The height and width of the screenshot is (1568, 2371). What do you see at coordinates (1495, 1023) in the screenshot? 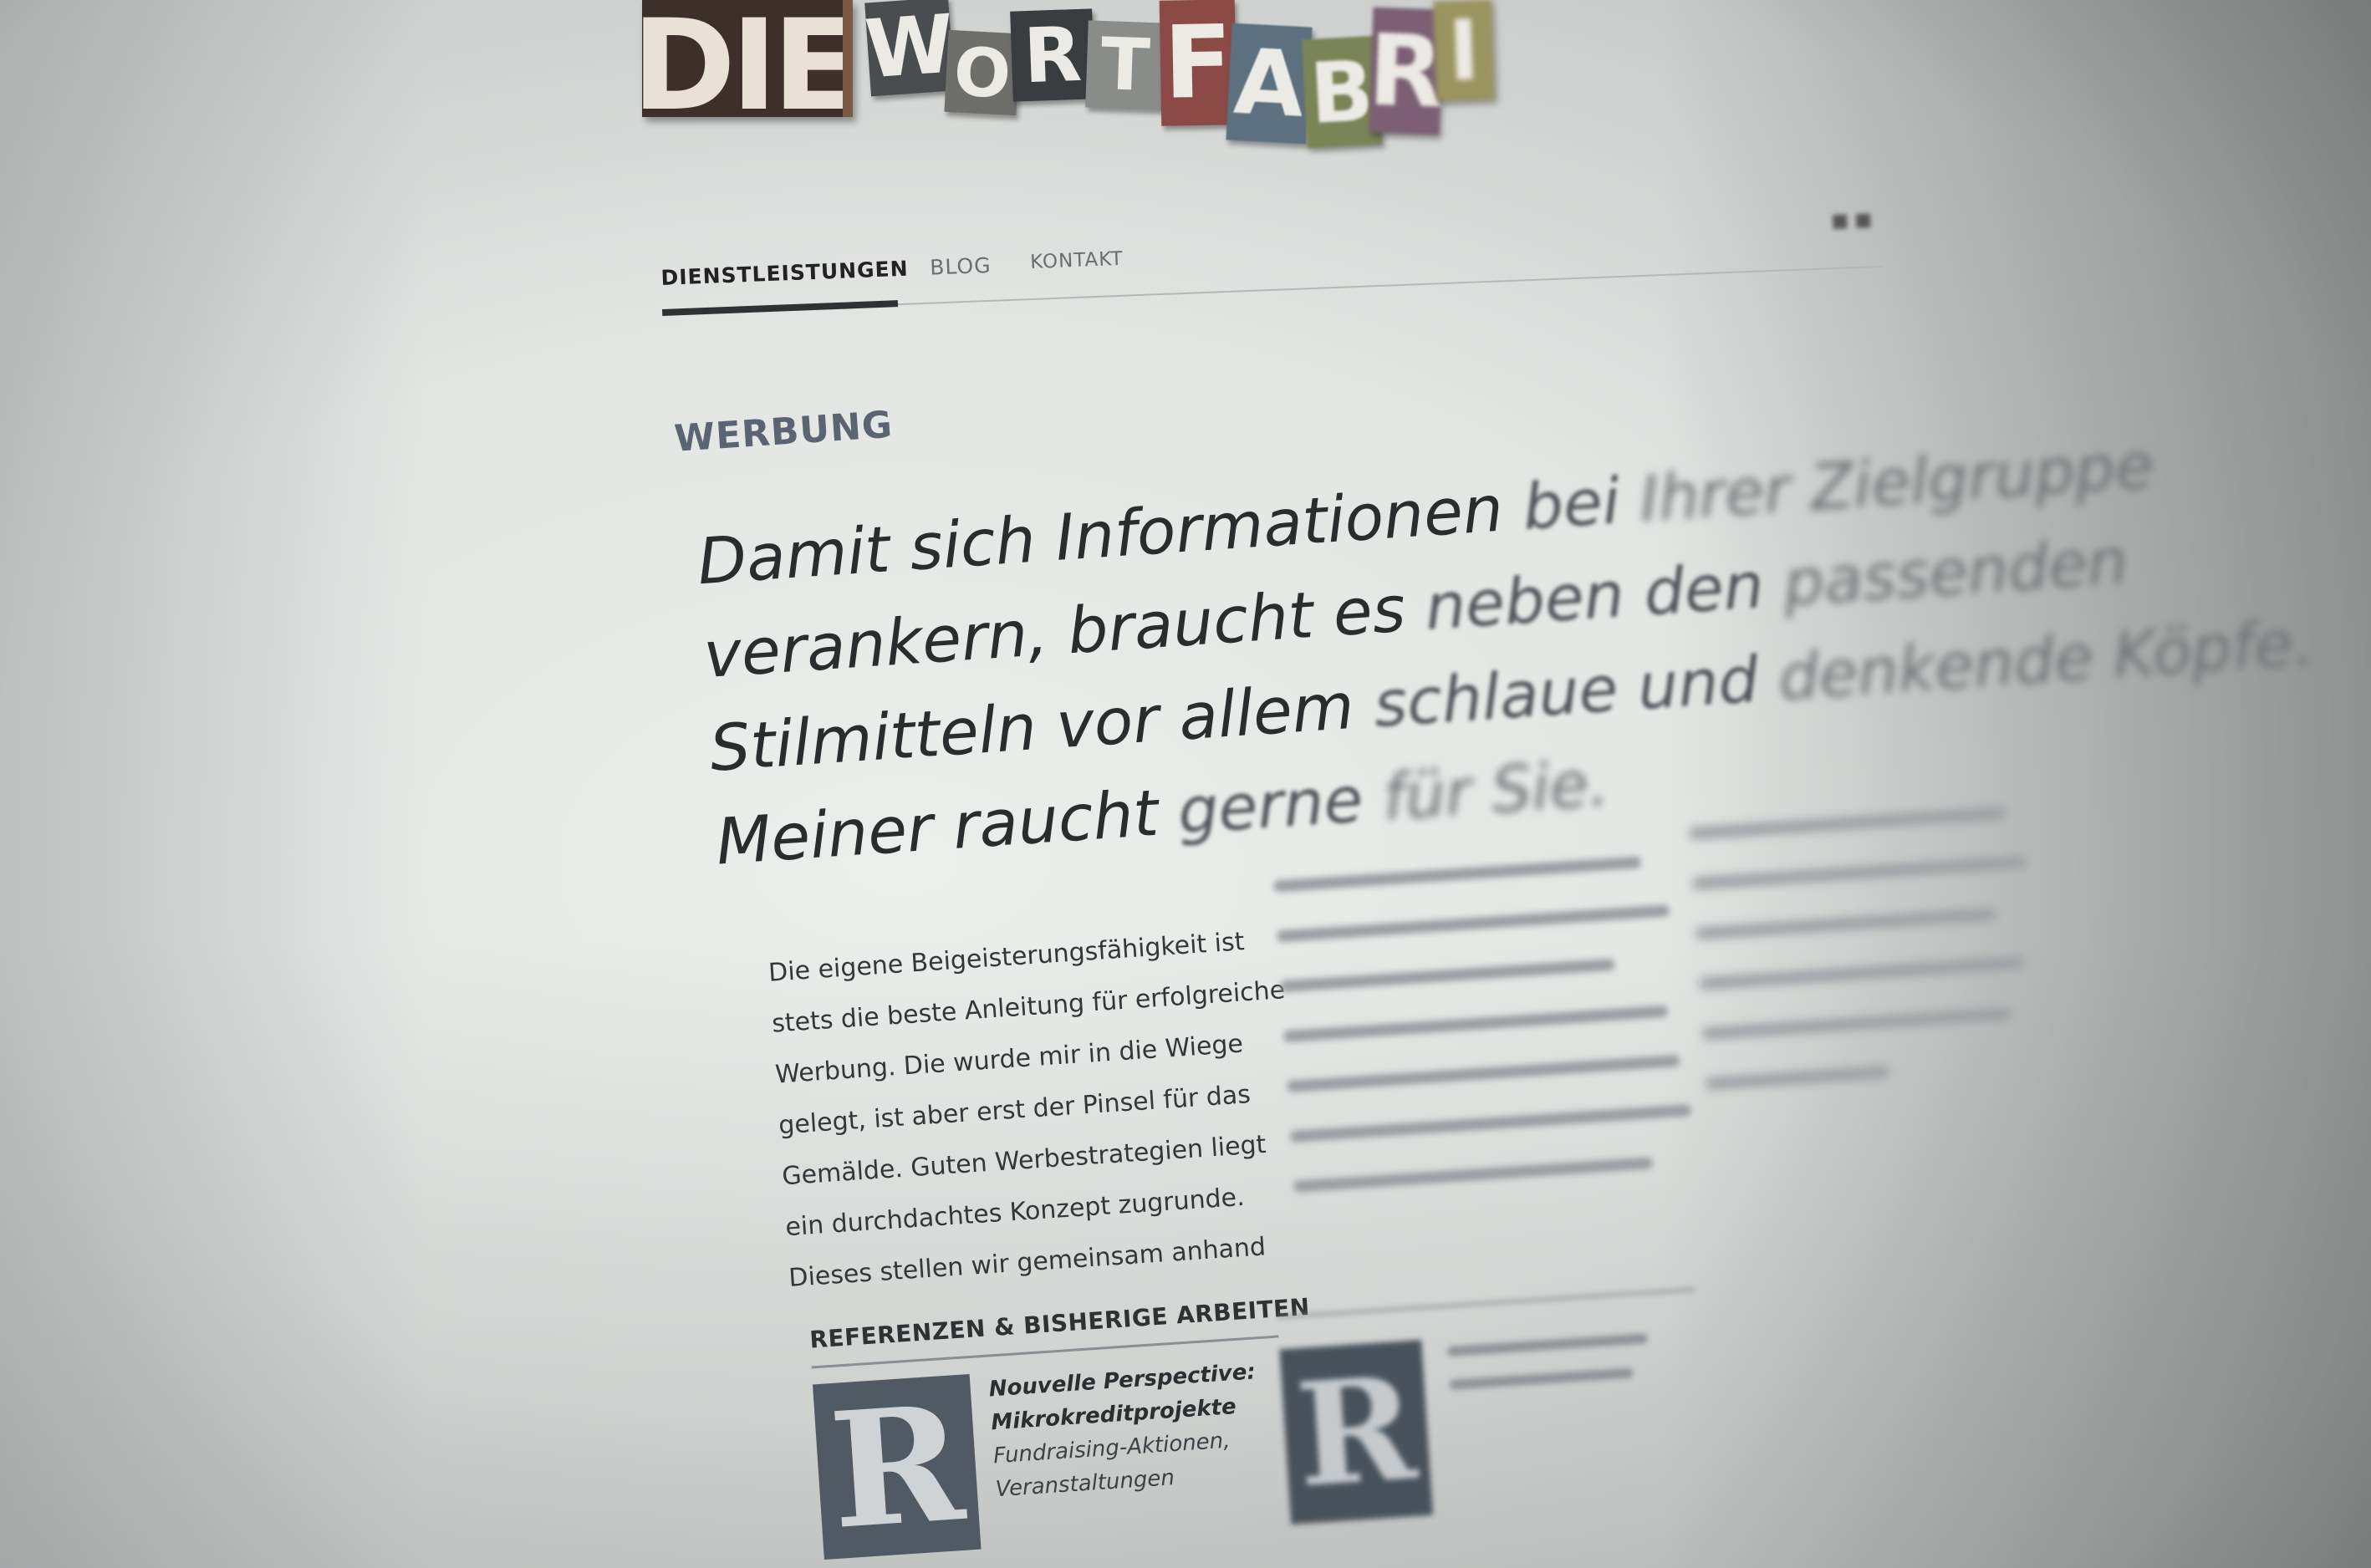
I see `body-text-column-2-blurred` at bounding box center [1495, 1023].